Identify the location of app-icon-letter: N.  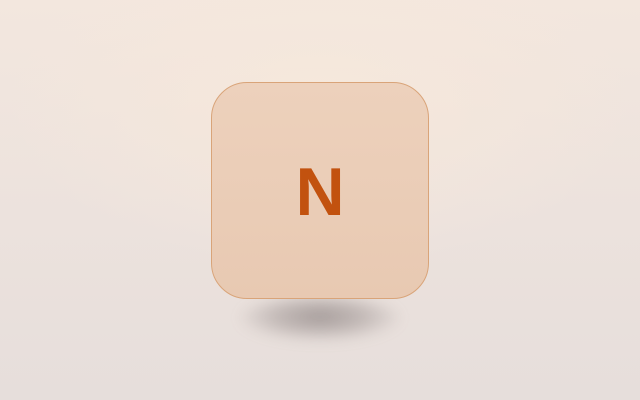
(320, 191).